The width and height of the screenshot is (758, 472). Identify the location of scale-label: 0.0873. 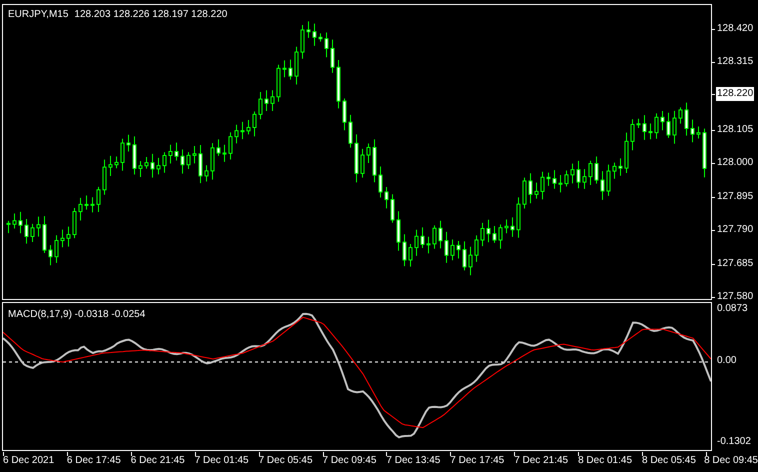
(732, 309).